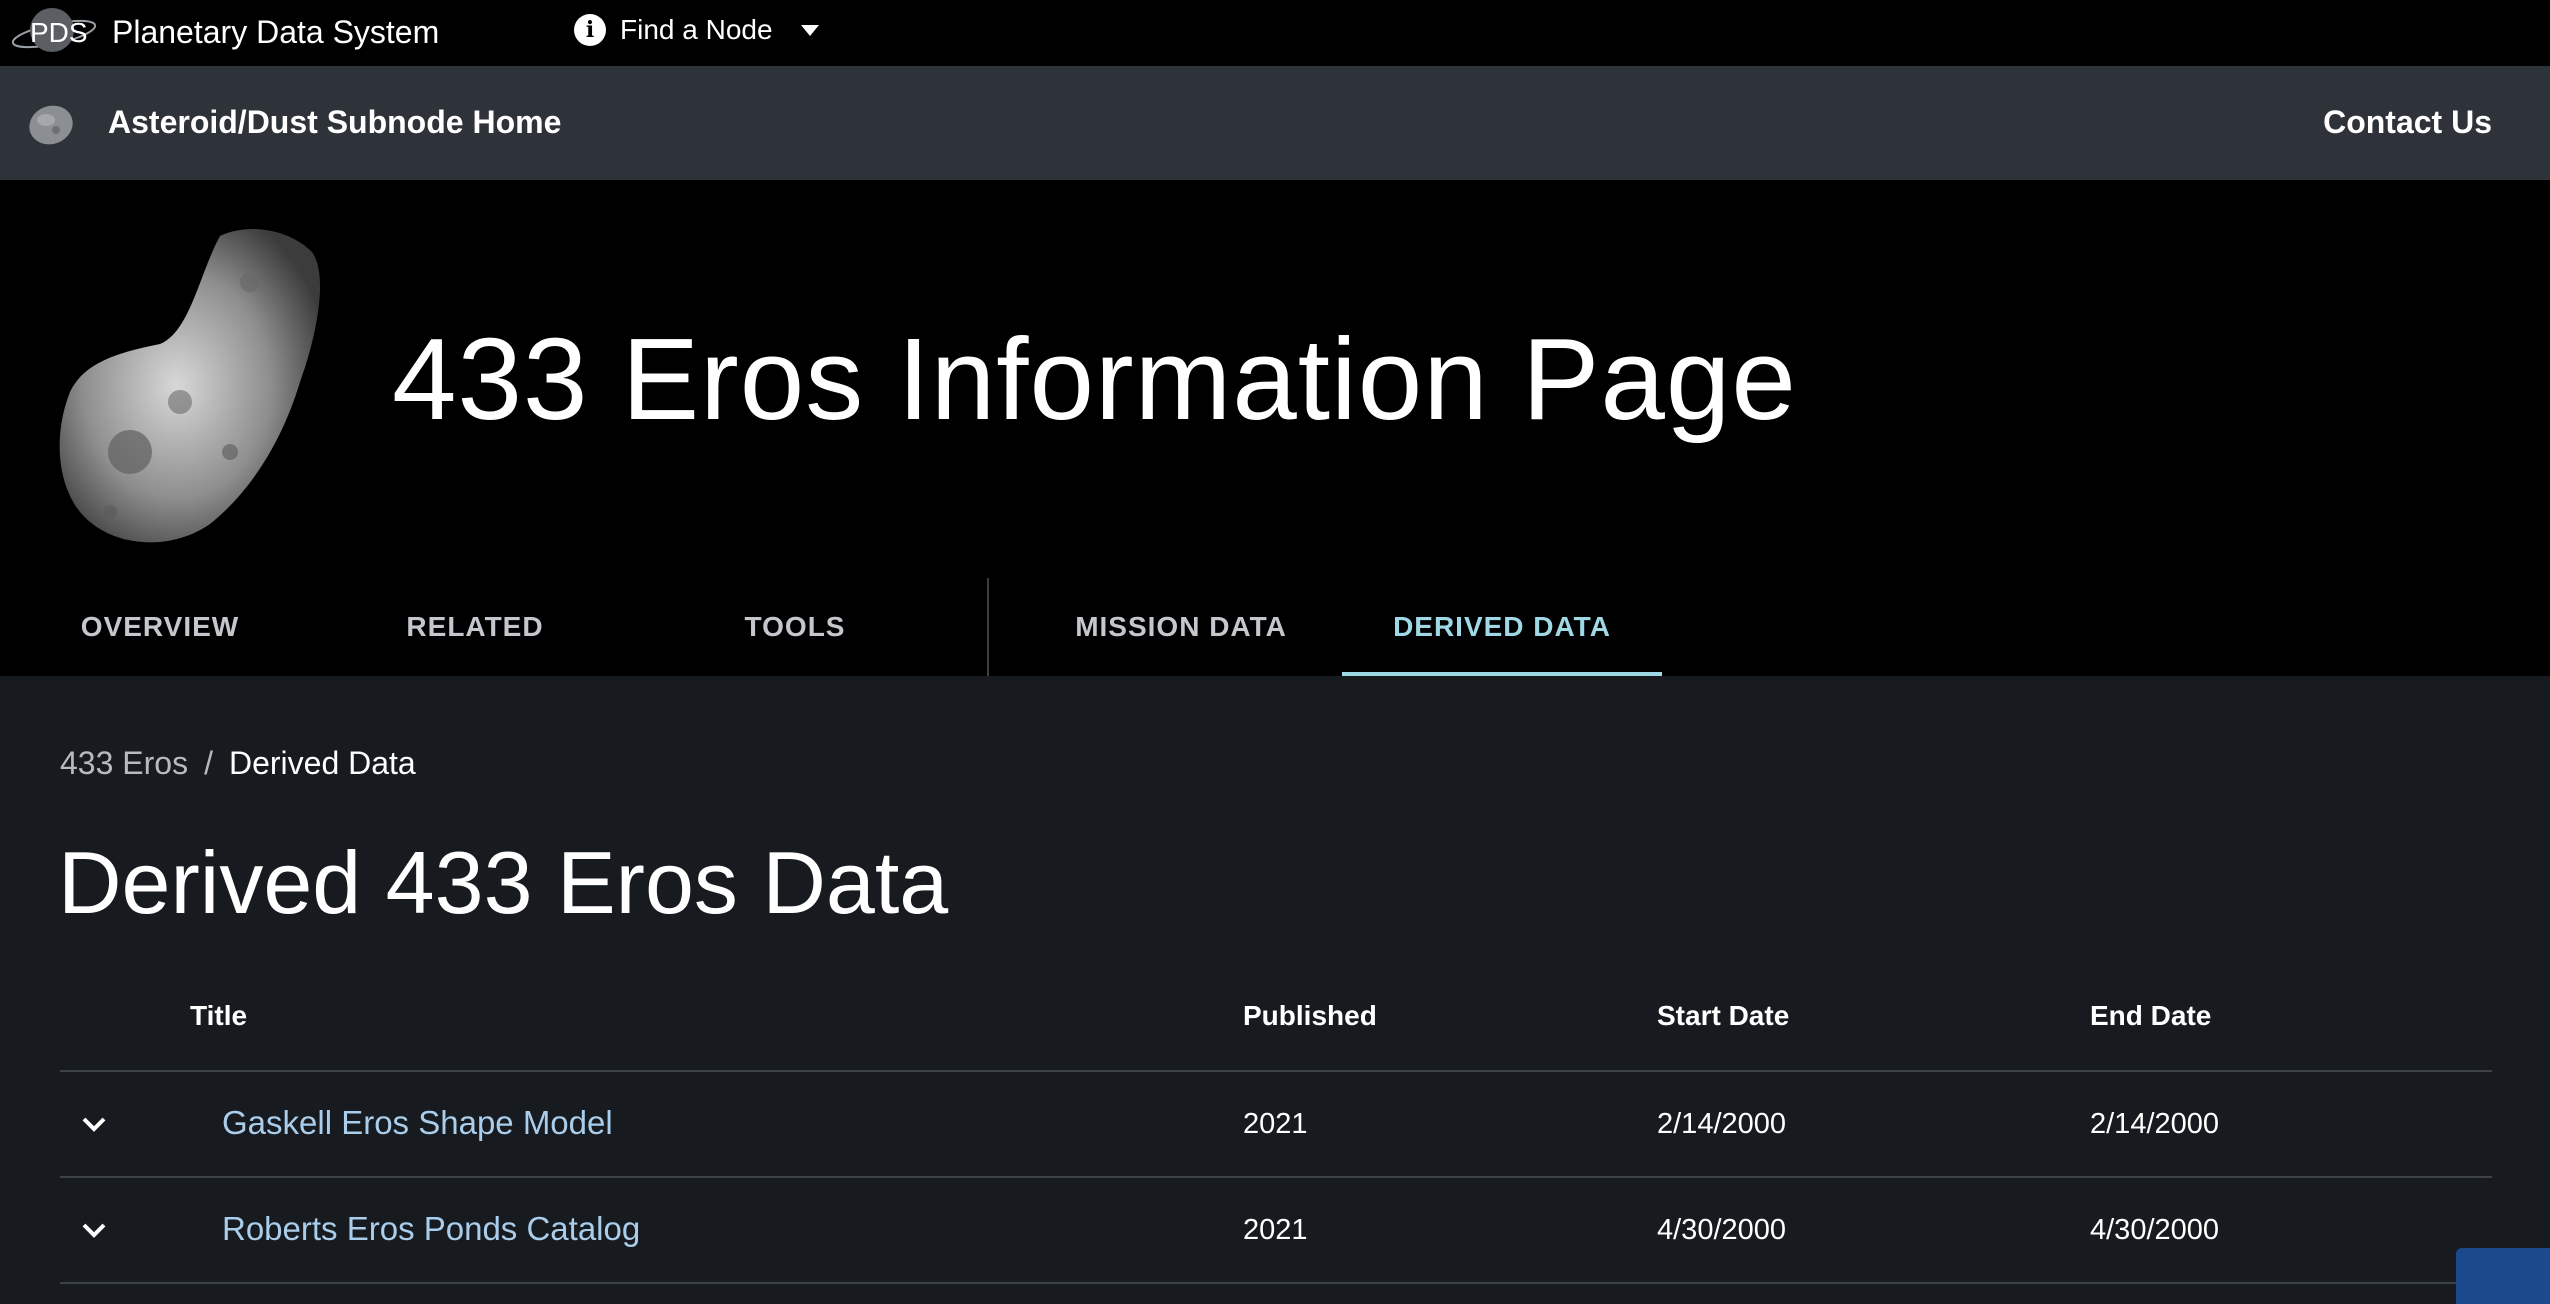 This screenshot has height=1304, width=2550. Describe the element at coordinates (1310, 1016) in the screenshot. I see `column-header-published: Published` at that location.